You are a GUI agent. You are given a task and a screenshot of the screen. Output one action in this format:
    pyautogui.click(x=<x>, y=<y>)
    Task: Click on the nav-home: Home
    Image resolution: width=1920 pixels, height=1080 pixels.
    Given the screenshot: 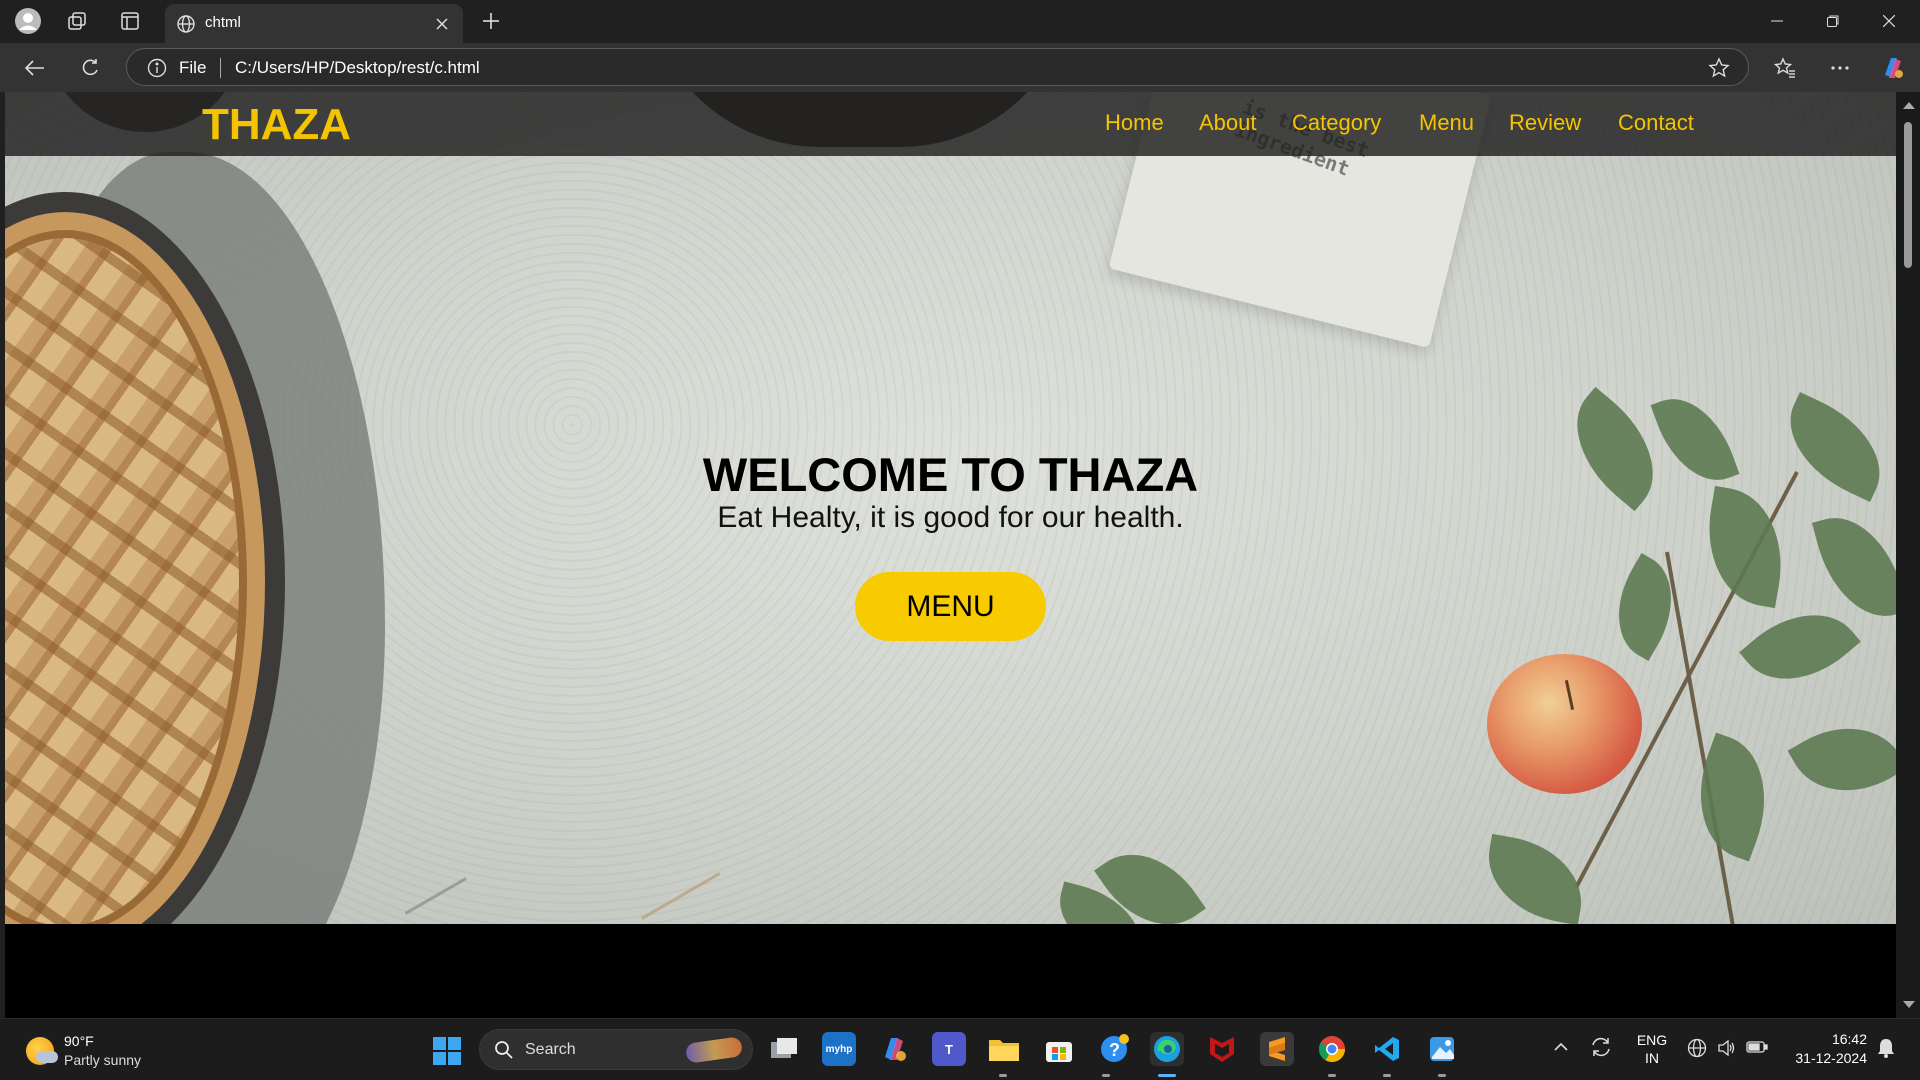 What is the action you would take?
    pyautogui.click(x=1134, y=123)
    